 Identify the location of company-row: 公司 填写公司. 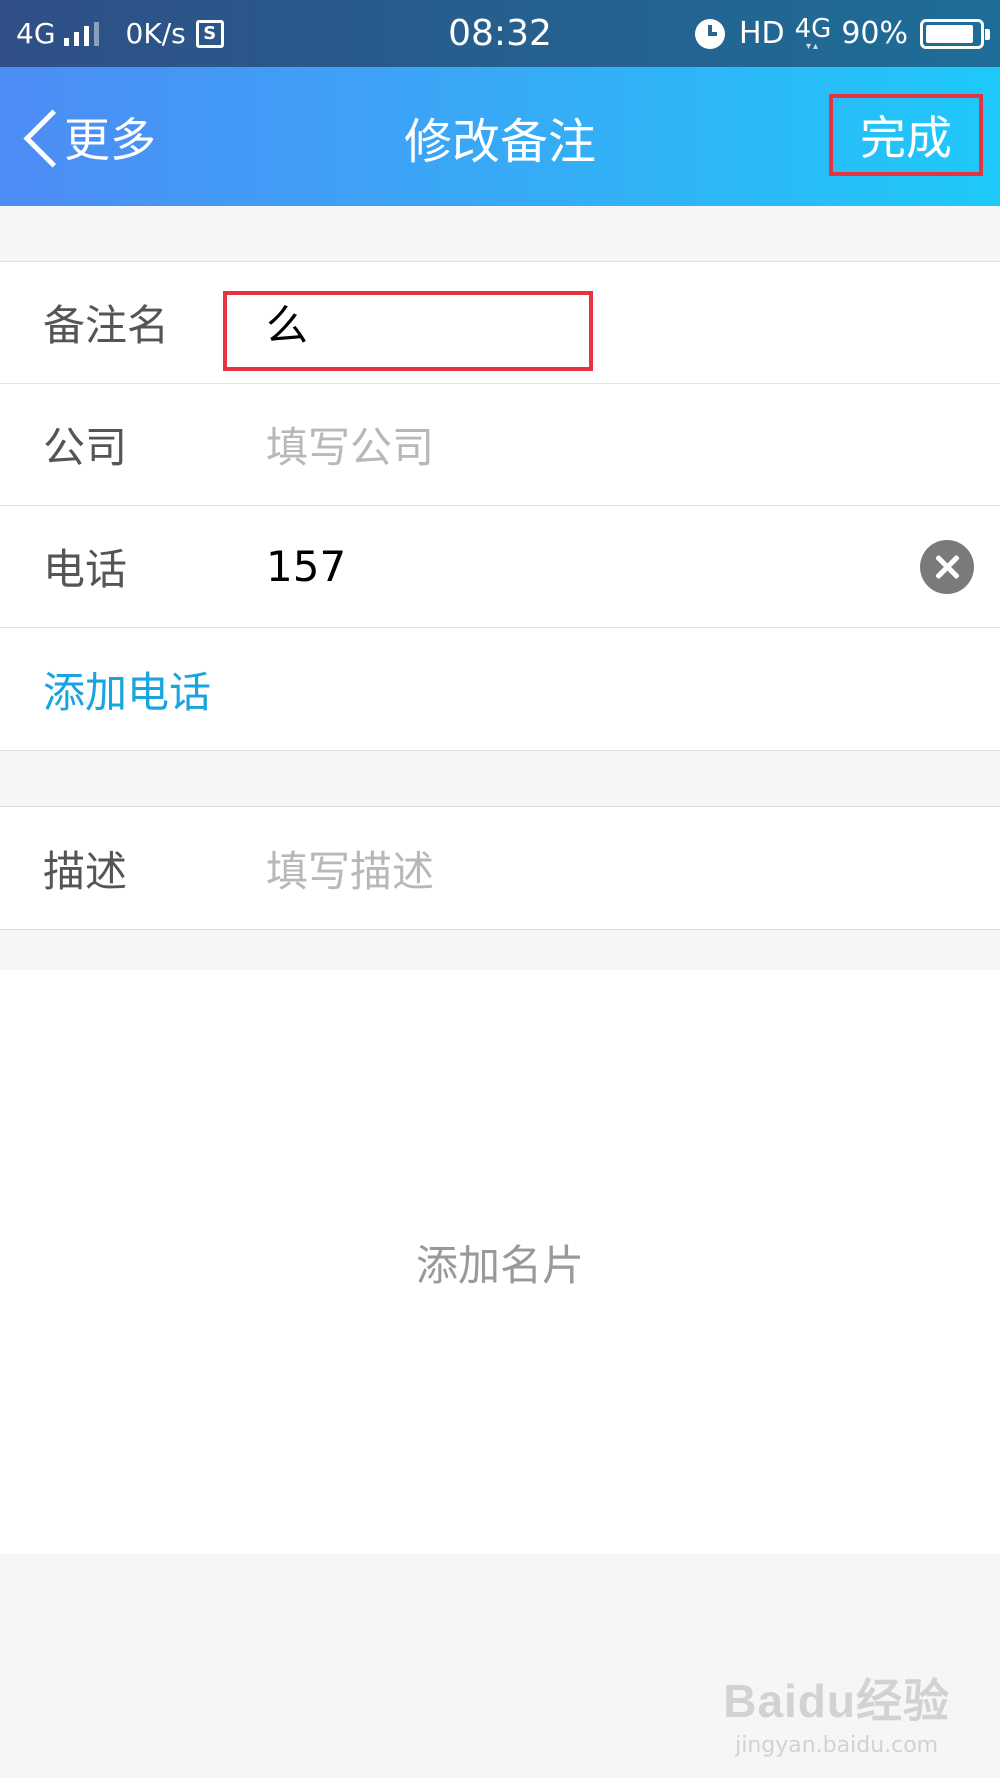
(500, 445).